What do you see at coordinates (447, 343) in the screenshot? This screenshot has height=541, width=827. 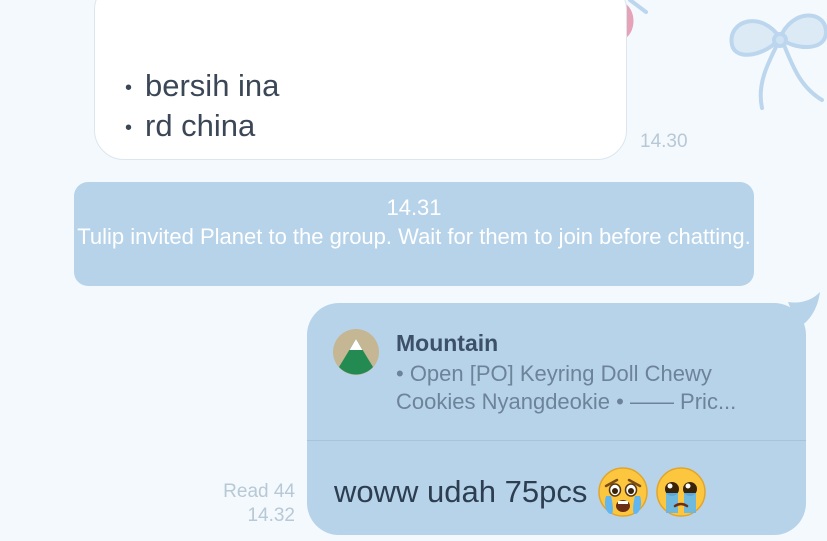 I see `reply-sender-name: Mountain` at bounding box center [447, 343].